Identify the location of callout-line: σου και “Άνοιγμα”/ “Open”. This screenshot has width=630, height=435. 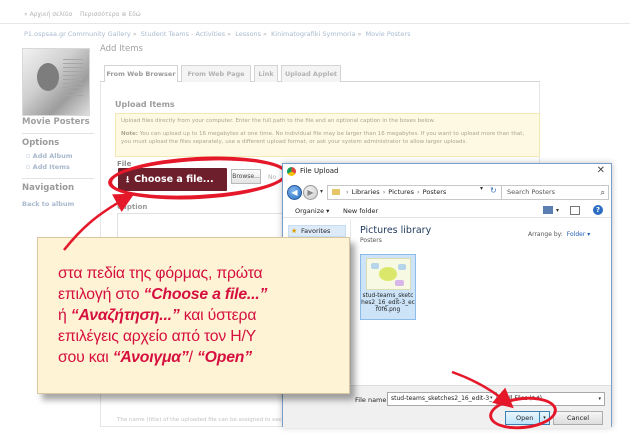
(155, 357).